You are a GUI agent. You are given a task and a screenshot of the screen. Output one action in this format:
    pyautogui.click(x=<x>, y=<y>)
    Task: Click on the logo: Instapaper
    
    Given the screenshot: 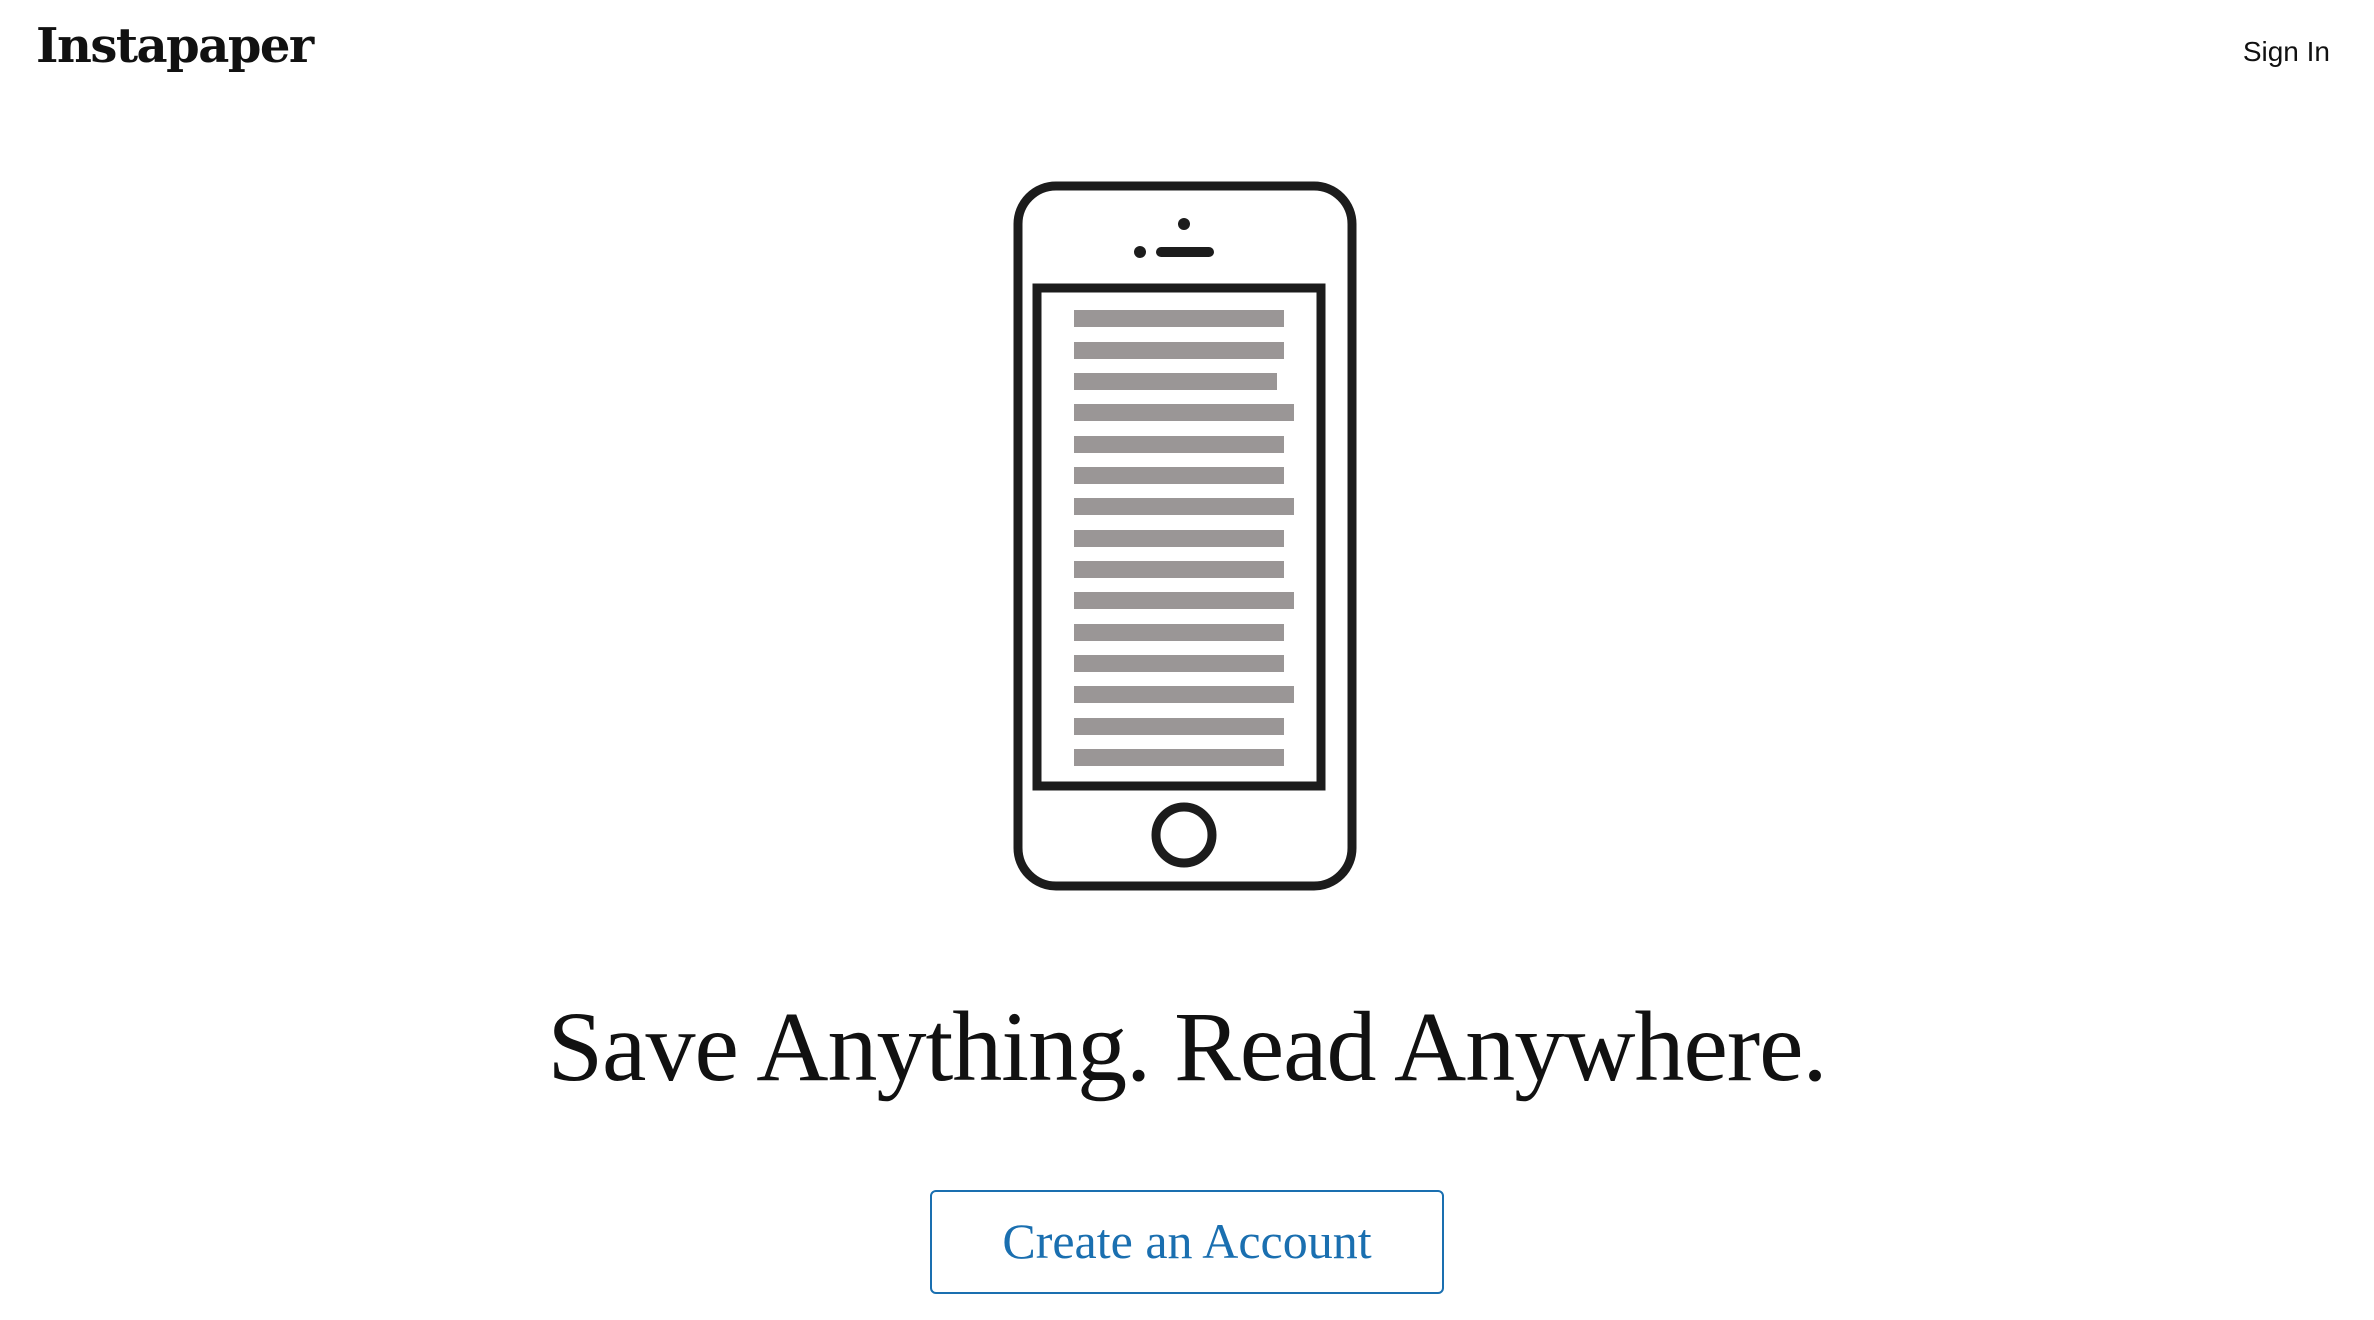 What is the action you would take?
    pyautogui.click(x=175, y=46)
    